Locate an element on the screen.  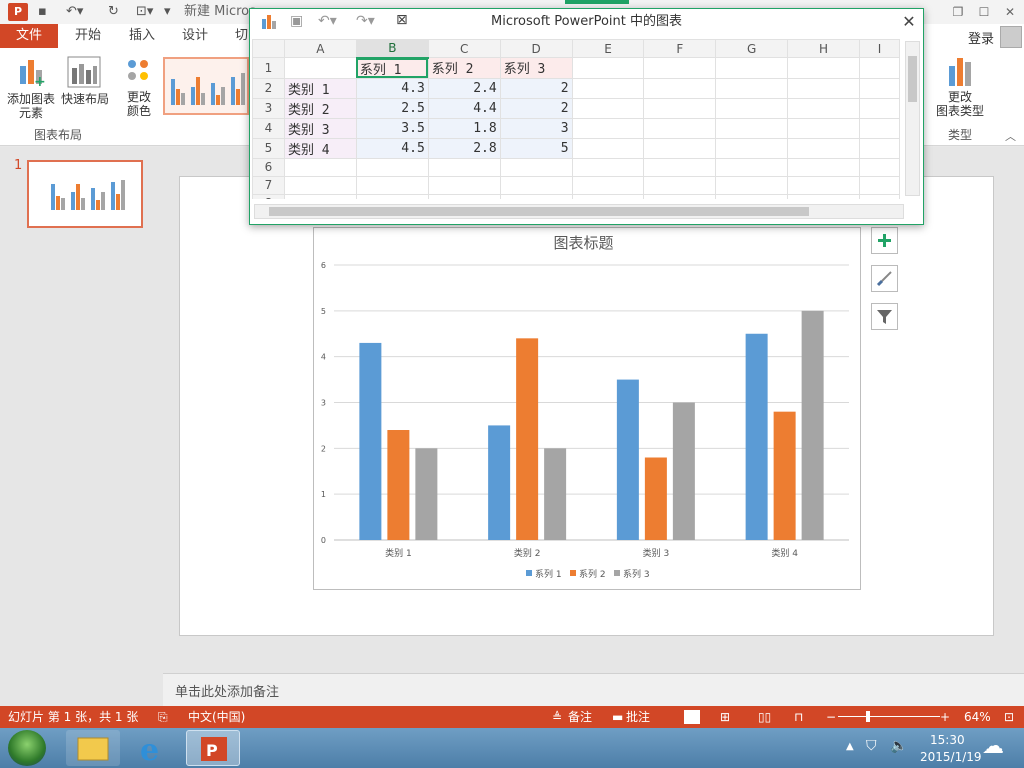
change-chart-type-button: 更改 图表类型 is located at coordinates (960, 89).